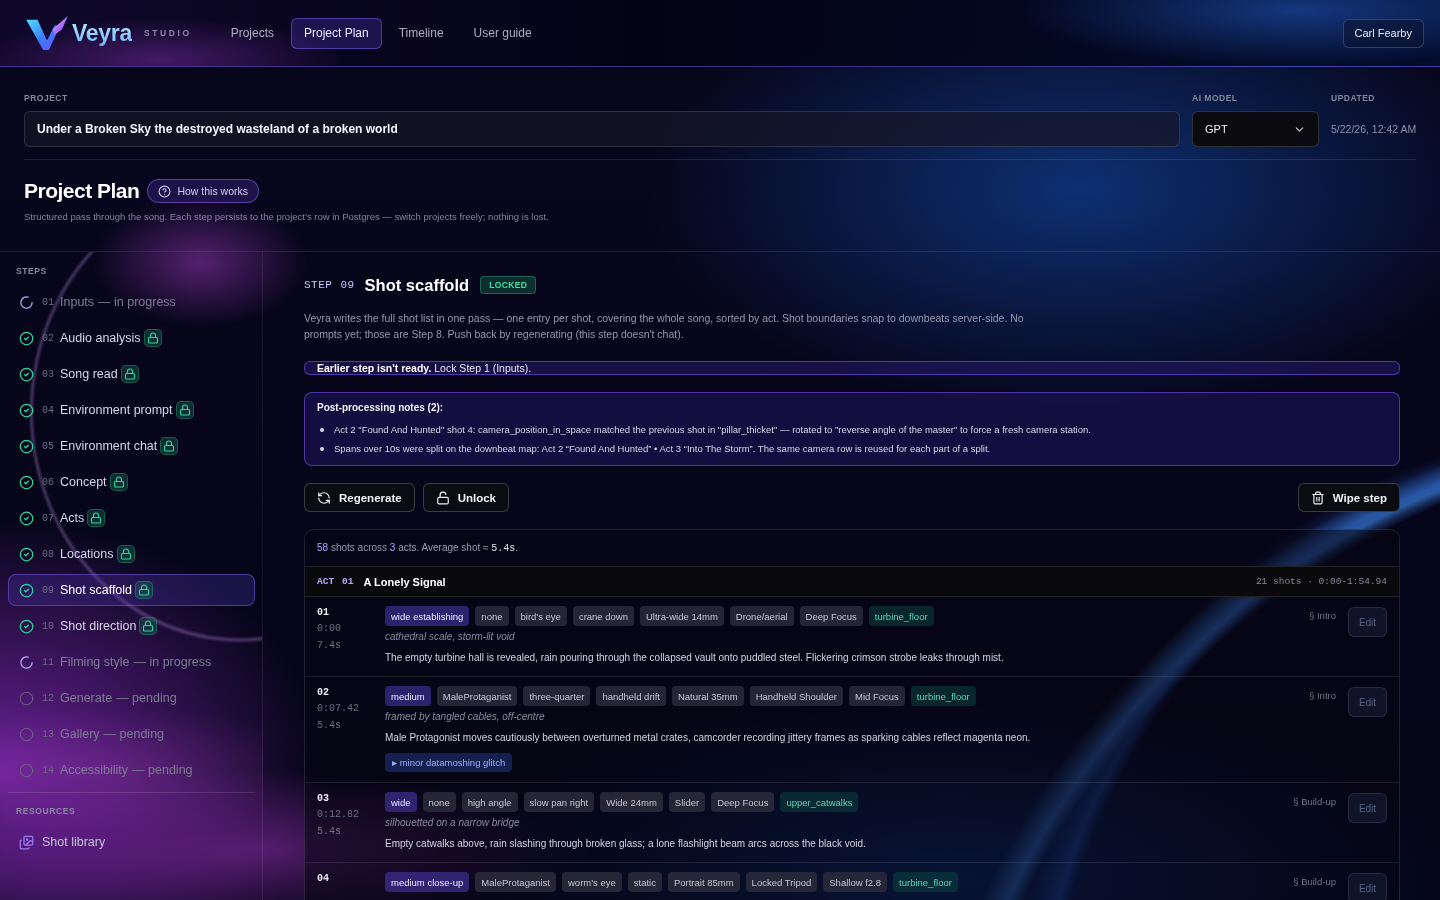 This screenshot has height=900, width=1440. What do you see at coordinates (1353, 98) in the screenshot?
I see `field-label: UPDATED` at bounding box center [1353, 98].